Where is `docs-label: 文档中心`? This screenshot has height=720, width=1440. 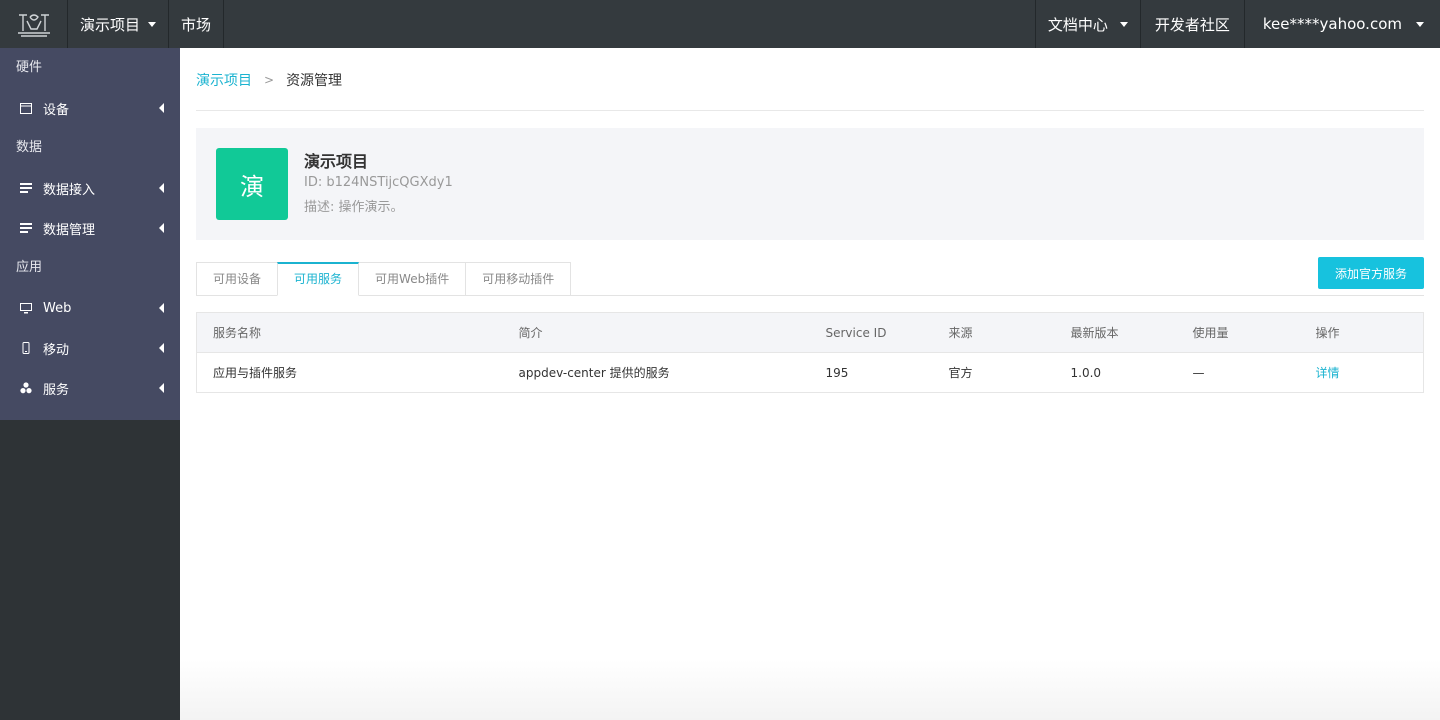
docs-label: 文档中心 is located at coordinates (1077, 24).